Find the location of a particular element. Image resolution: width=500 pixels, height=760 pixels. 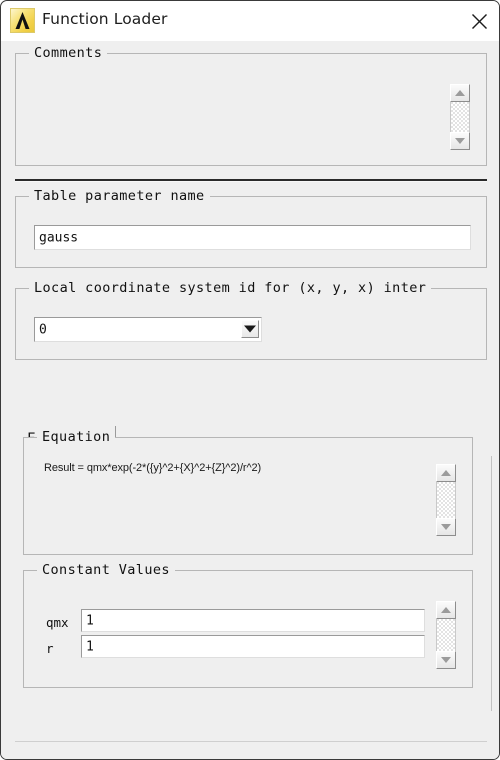

chevron-down-icon is located at coordinates (250, 329).